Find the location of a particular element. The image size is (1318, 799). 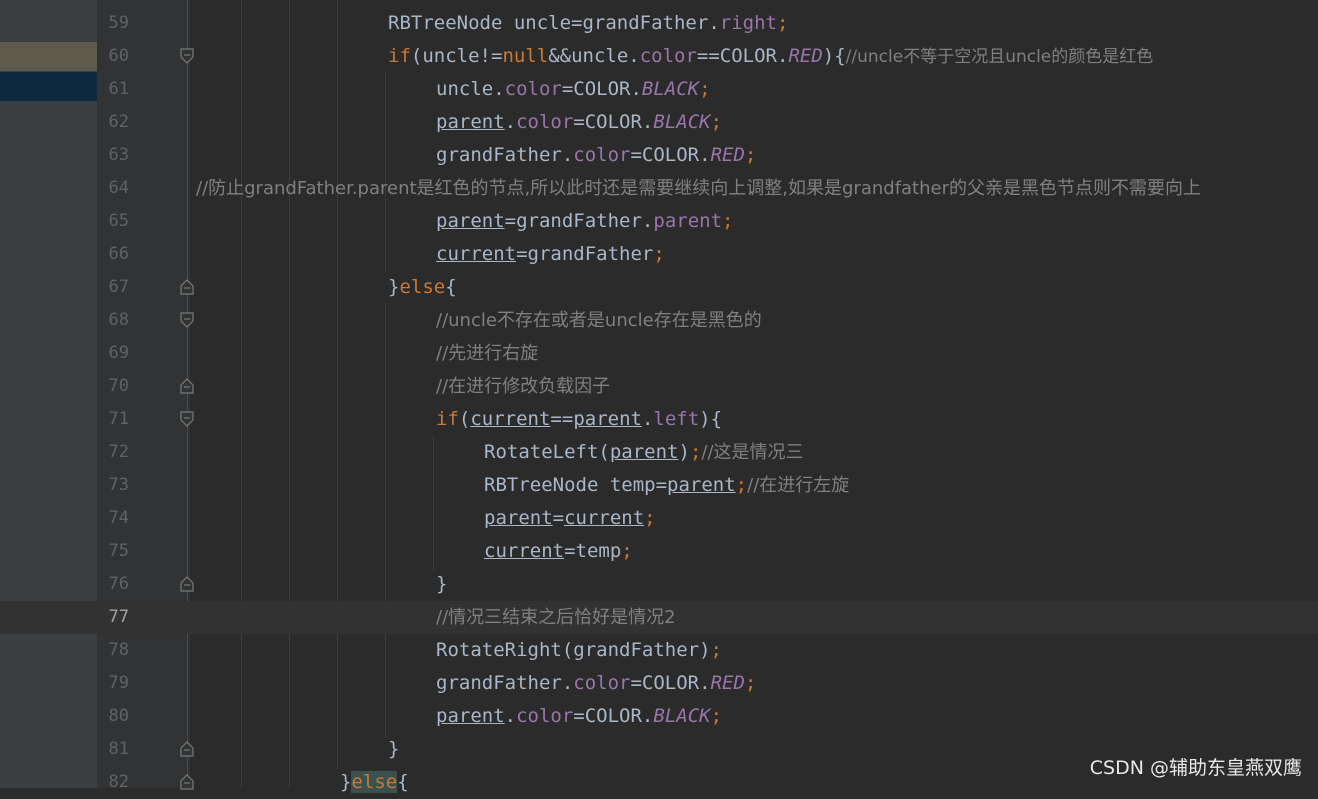

token: uncle is located at coordinates (451, 56).